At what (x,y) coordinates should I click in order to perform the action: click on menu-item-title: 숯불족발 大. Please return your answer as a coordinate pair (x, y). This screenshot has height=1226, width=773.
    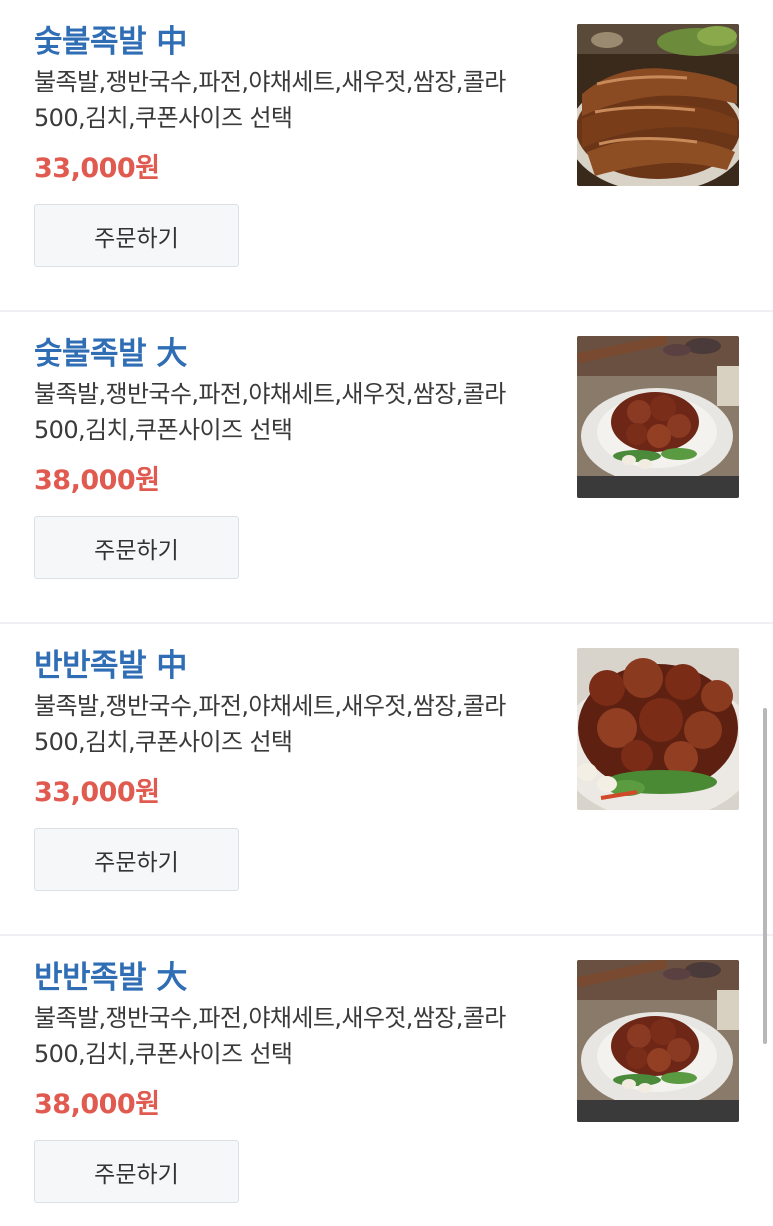
    Looking at the image, I should click on (110, 350).